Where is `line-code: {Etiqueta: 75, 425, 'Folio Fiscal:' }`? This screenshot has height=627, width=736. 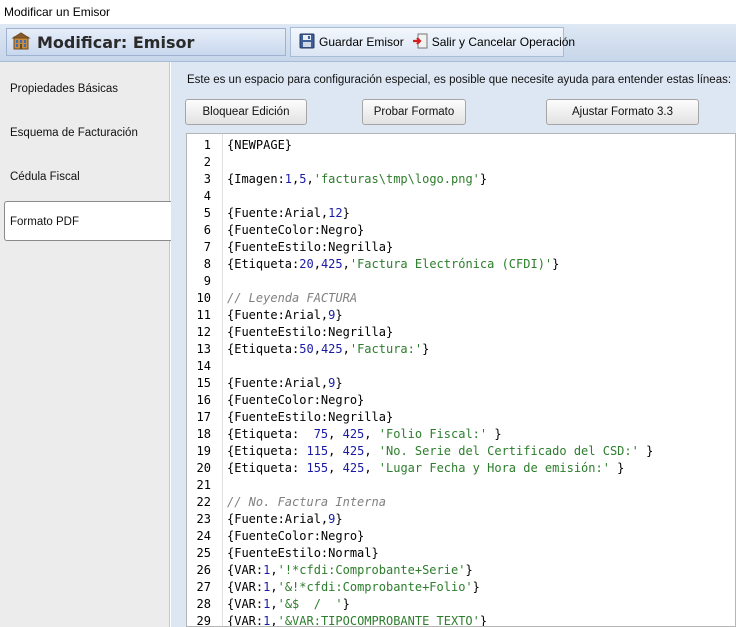 line-code: {Etiqueta: 75, 425, 'Folio Fiscal:' } is located at coordinates (364, 434).